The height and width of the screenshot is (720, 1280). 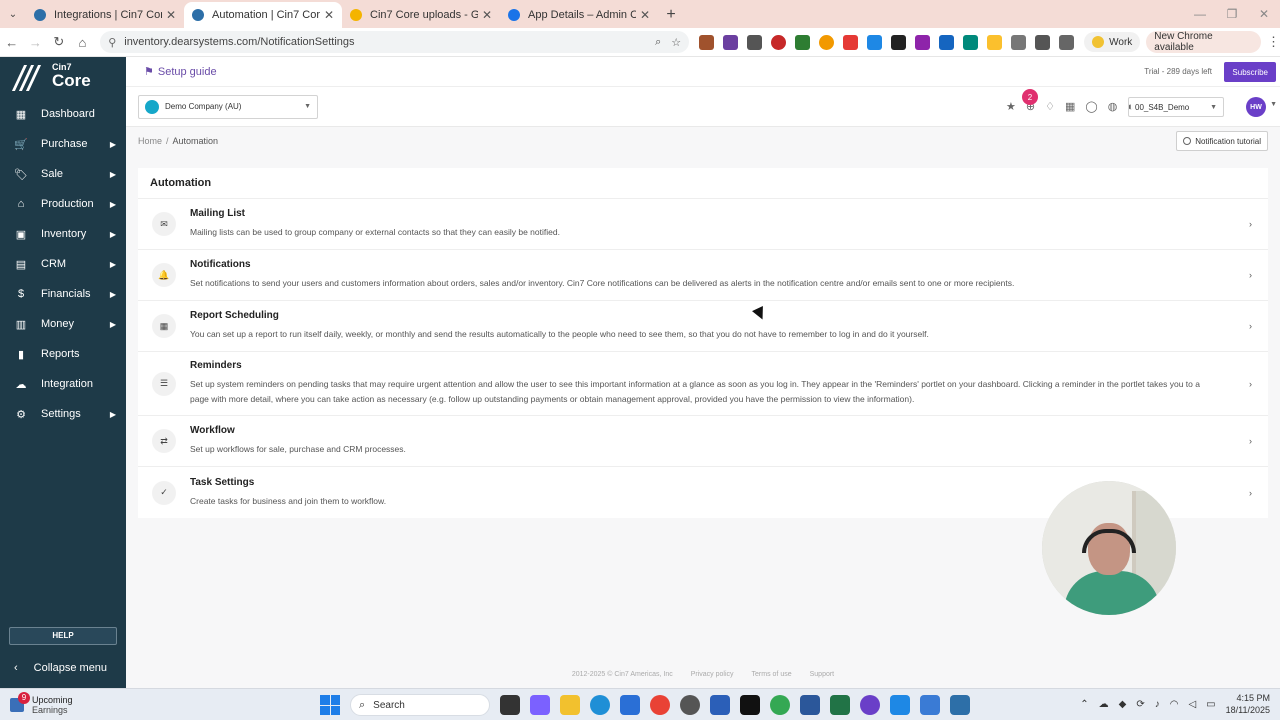 I want to click on chrome-menu-icon: ⋮, so click(x=1273, y=42).